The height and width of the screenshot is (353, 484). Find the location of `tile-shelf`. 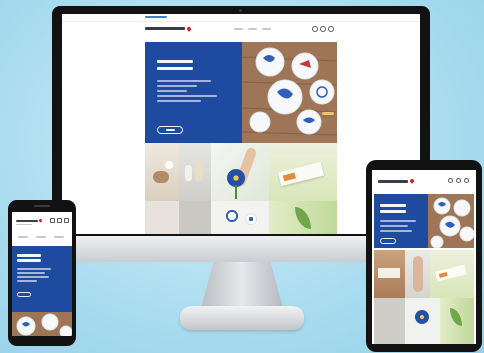

tile-shelf is located at coordinates (389, 273).